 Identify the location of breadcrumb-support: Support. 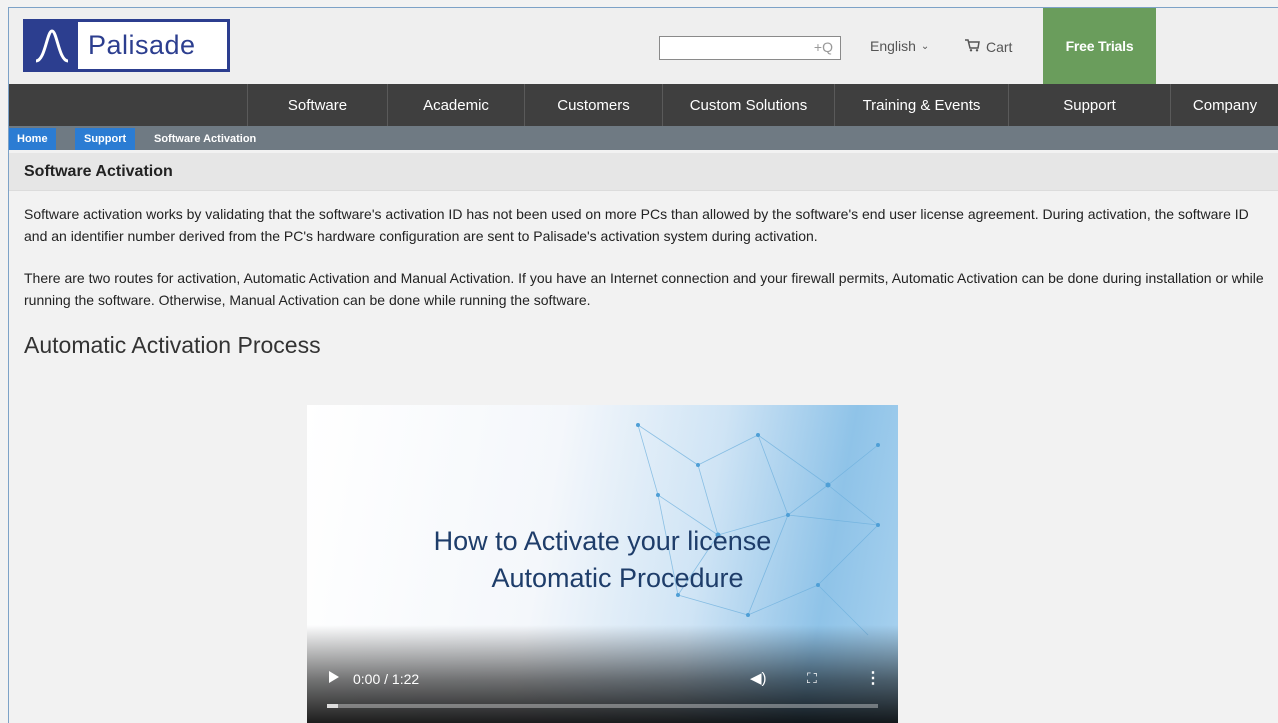
(105, 139).